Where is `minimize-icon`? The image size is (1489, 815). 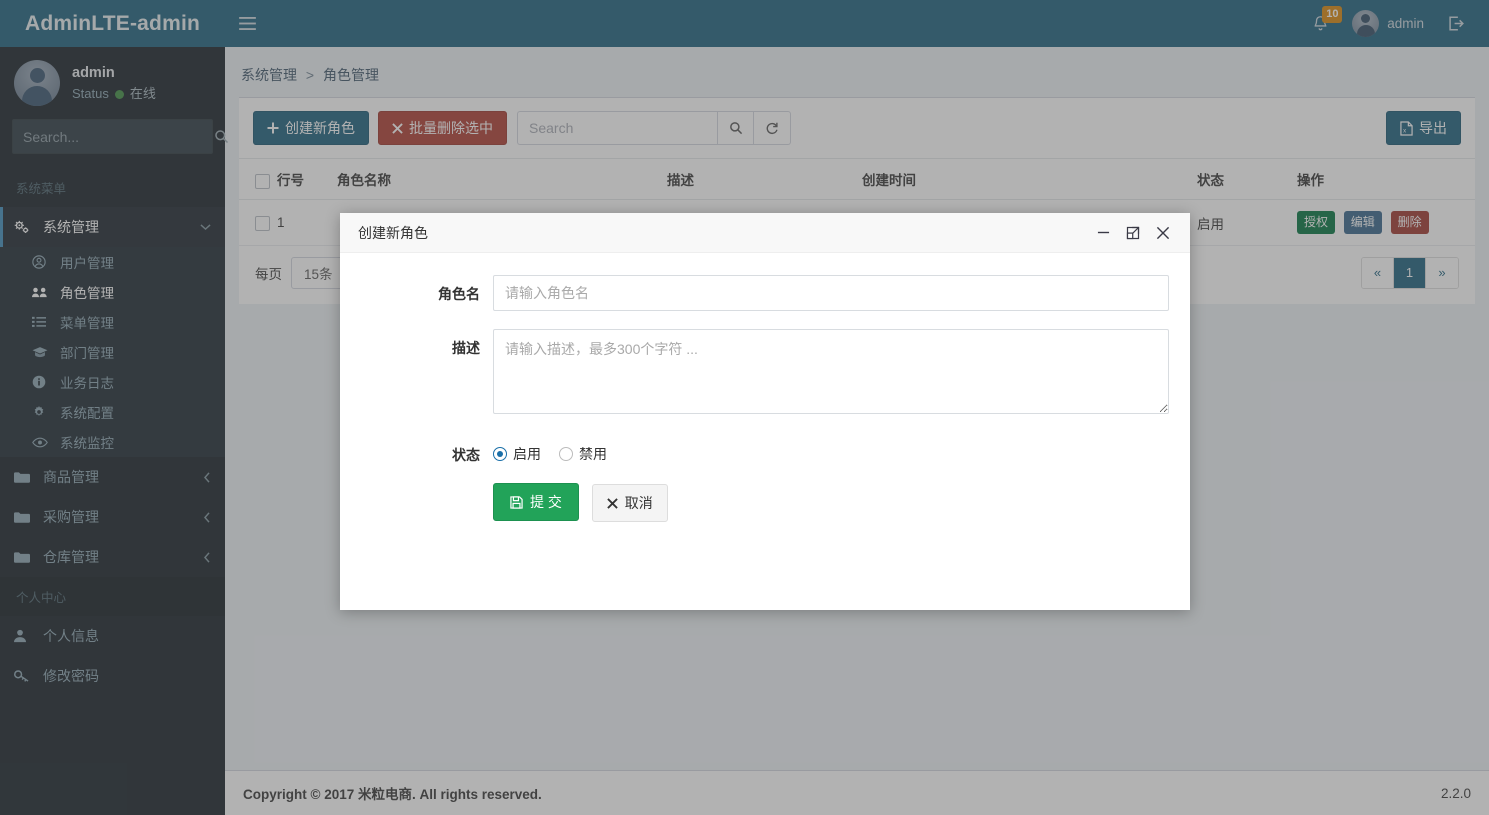
minimize-icon is located at coordinates (1103, 233).